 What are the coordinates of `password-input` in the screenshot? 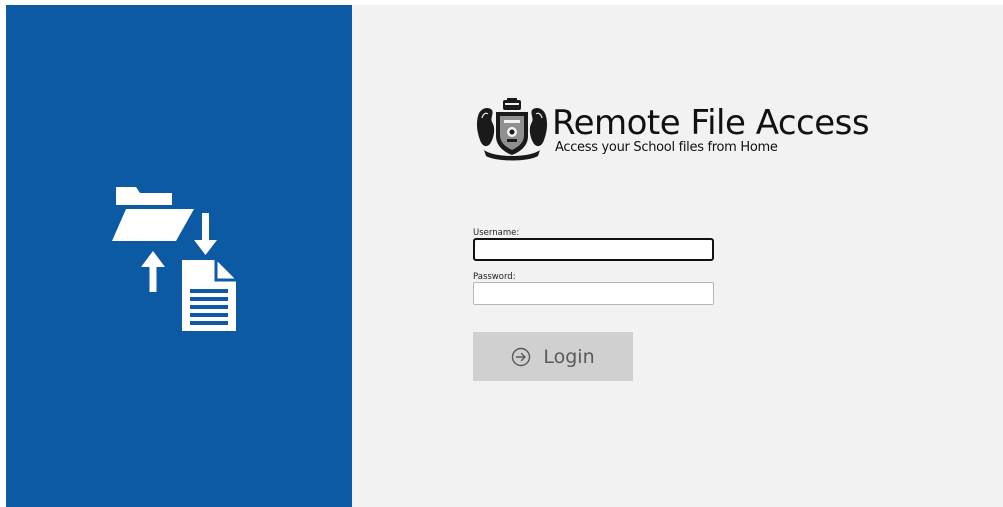 It's located at (593, 293).